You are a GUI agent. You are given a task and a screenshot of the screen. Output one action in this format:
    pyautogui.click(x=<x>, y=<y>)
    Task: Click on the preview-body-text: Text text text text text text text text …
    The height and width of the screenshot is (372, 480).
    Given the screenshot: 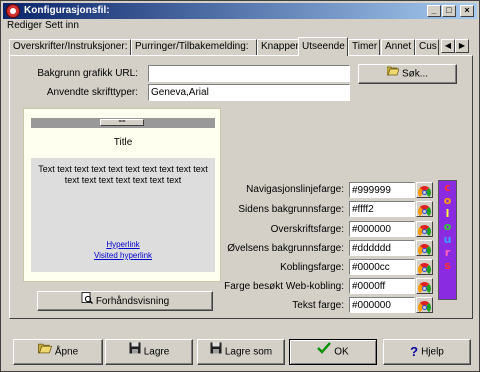 What is the action you would take?
    pyautogui.click(x=123, y=174)
    